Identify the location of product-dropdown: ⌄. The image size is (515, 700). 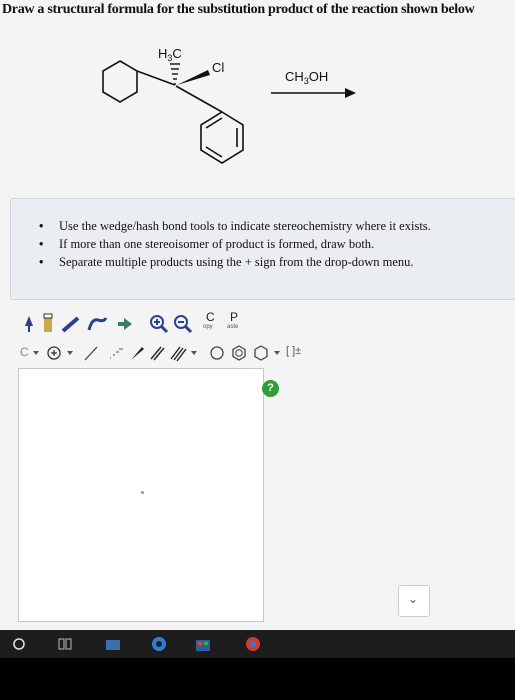
(414, 601).